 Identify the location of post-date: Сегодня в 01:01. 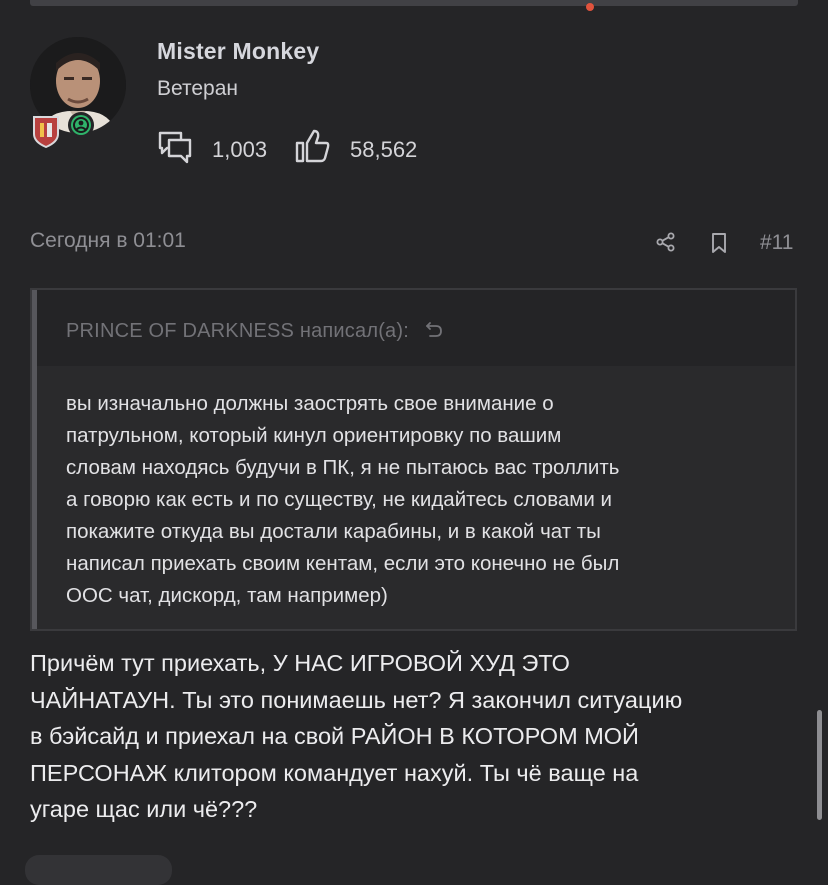
(108, 241).